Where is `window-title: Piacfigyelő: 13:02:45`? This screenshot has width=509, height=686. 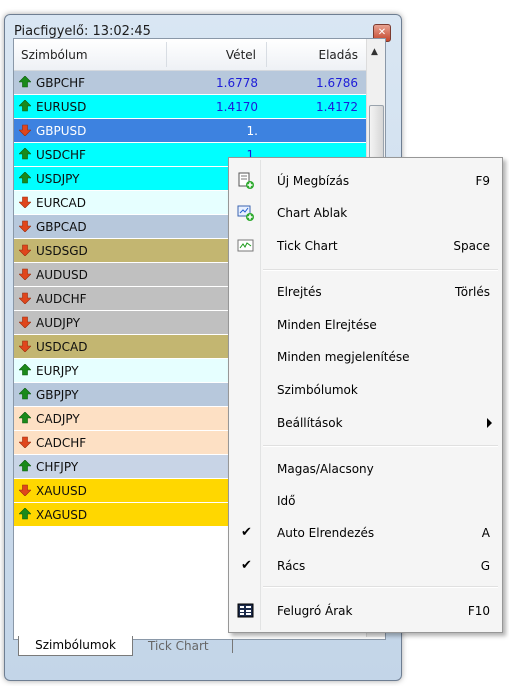
window-title: Piacfigyelő: 13:02:45 is located at coordinates (82, 31).